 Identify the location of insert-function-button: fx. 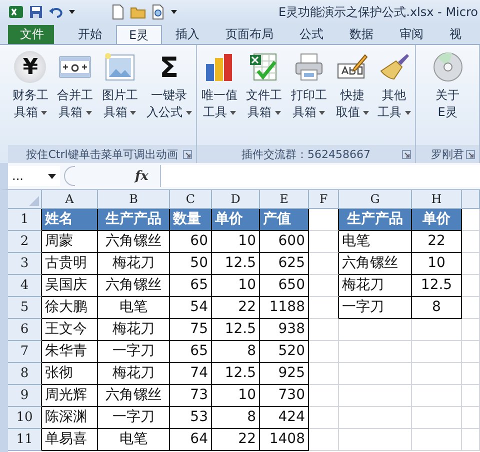
(141, 176).